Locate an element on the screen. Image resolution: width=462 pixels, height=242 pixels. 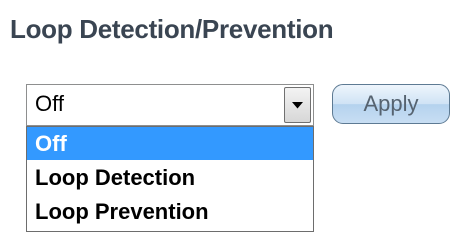
dropdown-arrow-button is located at coordinates (297, 105).